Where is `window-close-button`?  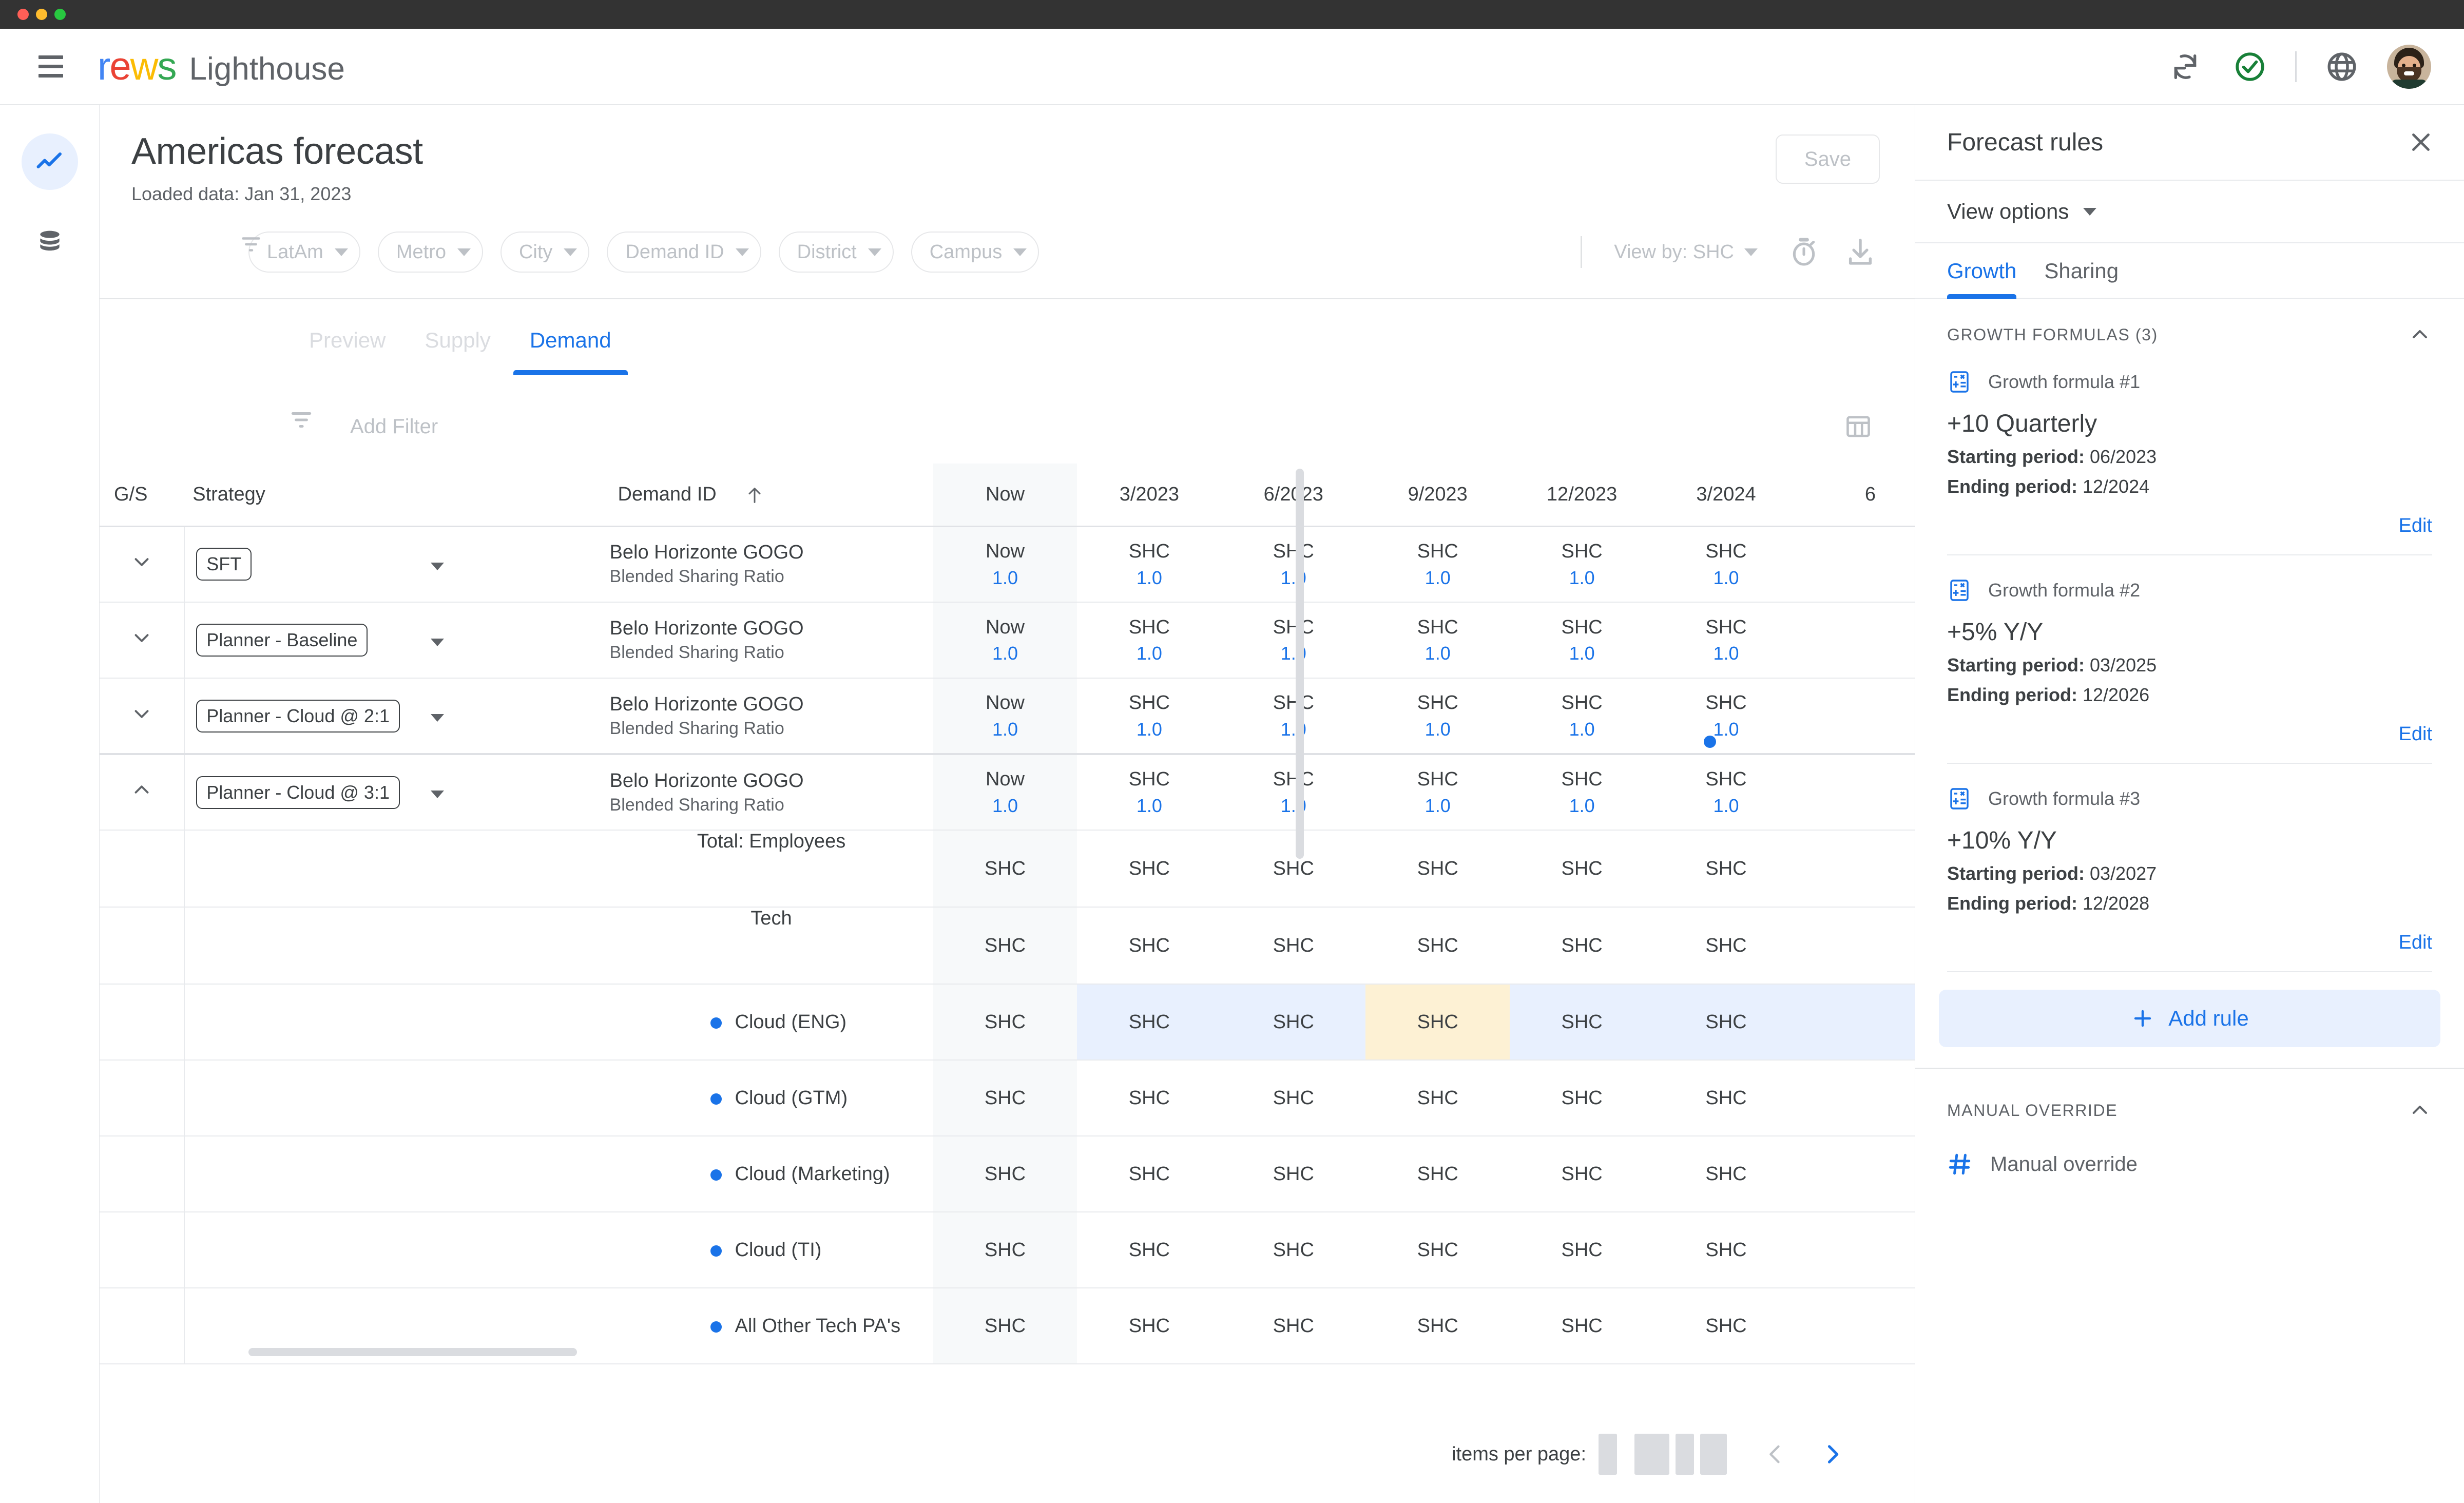
window-close-button is located at coordinates (23, 14).